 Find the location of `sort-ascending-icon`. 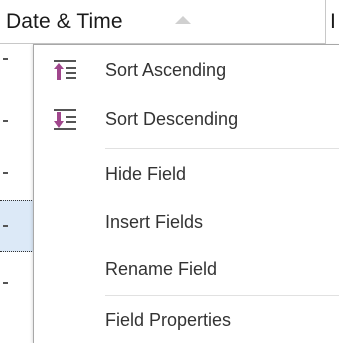

sort-ascending-icon is located at coordinates (65, 70).